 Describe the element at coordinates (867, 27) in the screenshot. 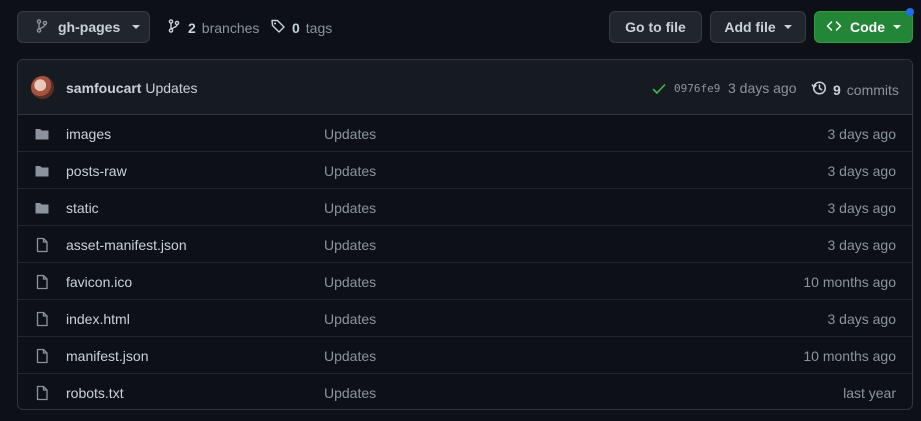

I see `code-label: Code` at that location.